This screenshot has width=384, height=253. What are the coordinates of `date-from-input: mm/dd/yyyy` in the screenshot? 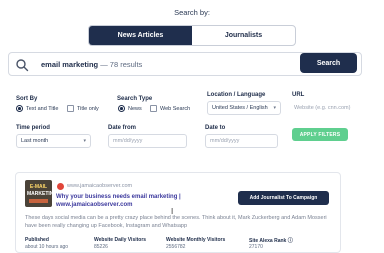 It's located at (147, 141).